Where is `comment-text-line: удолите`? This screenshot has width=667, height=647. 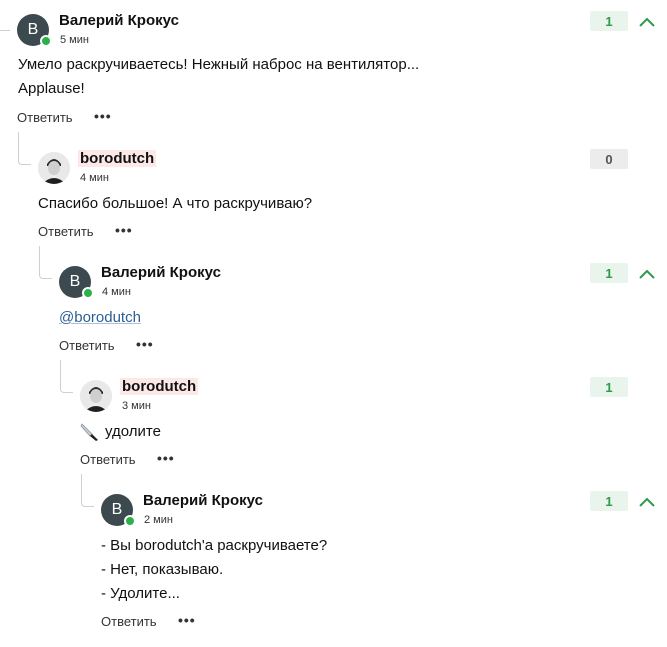 comment-text-line: удолите is located at coordinates (133, 431).